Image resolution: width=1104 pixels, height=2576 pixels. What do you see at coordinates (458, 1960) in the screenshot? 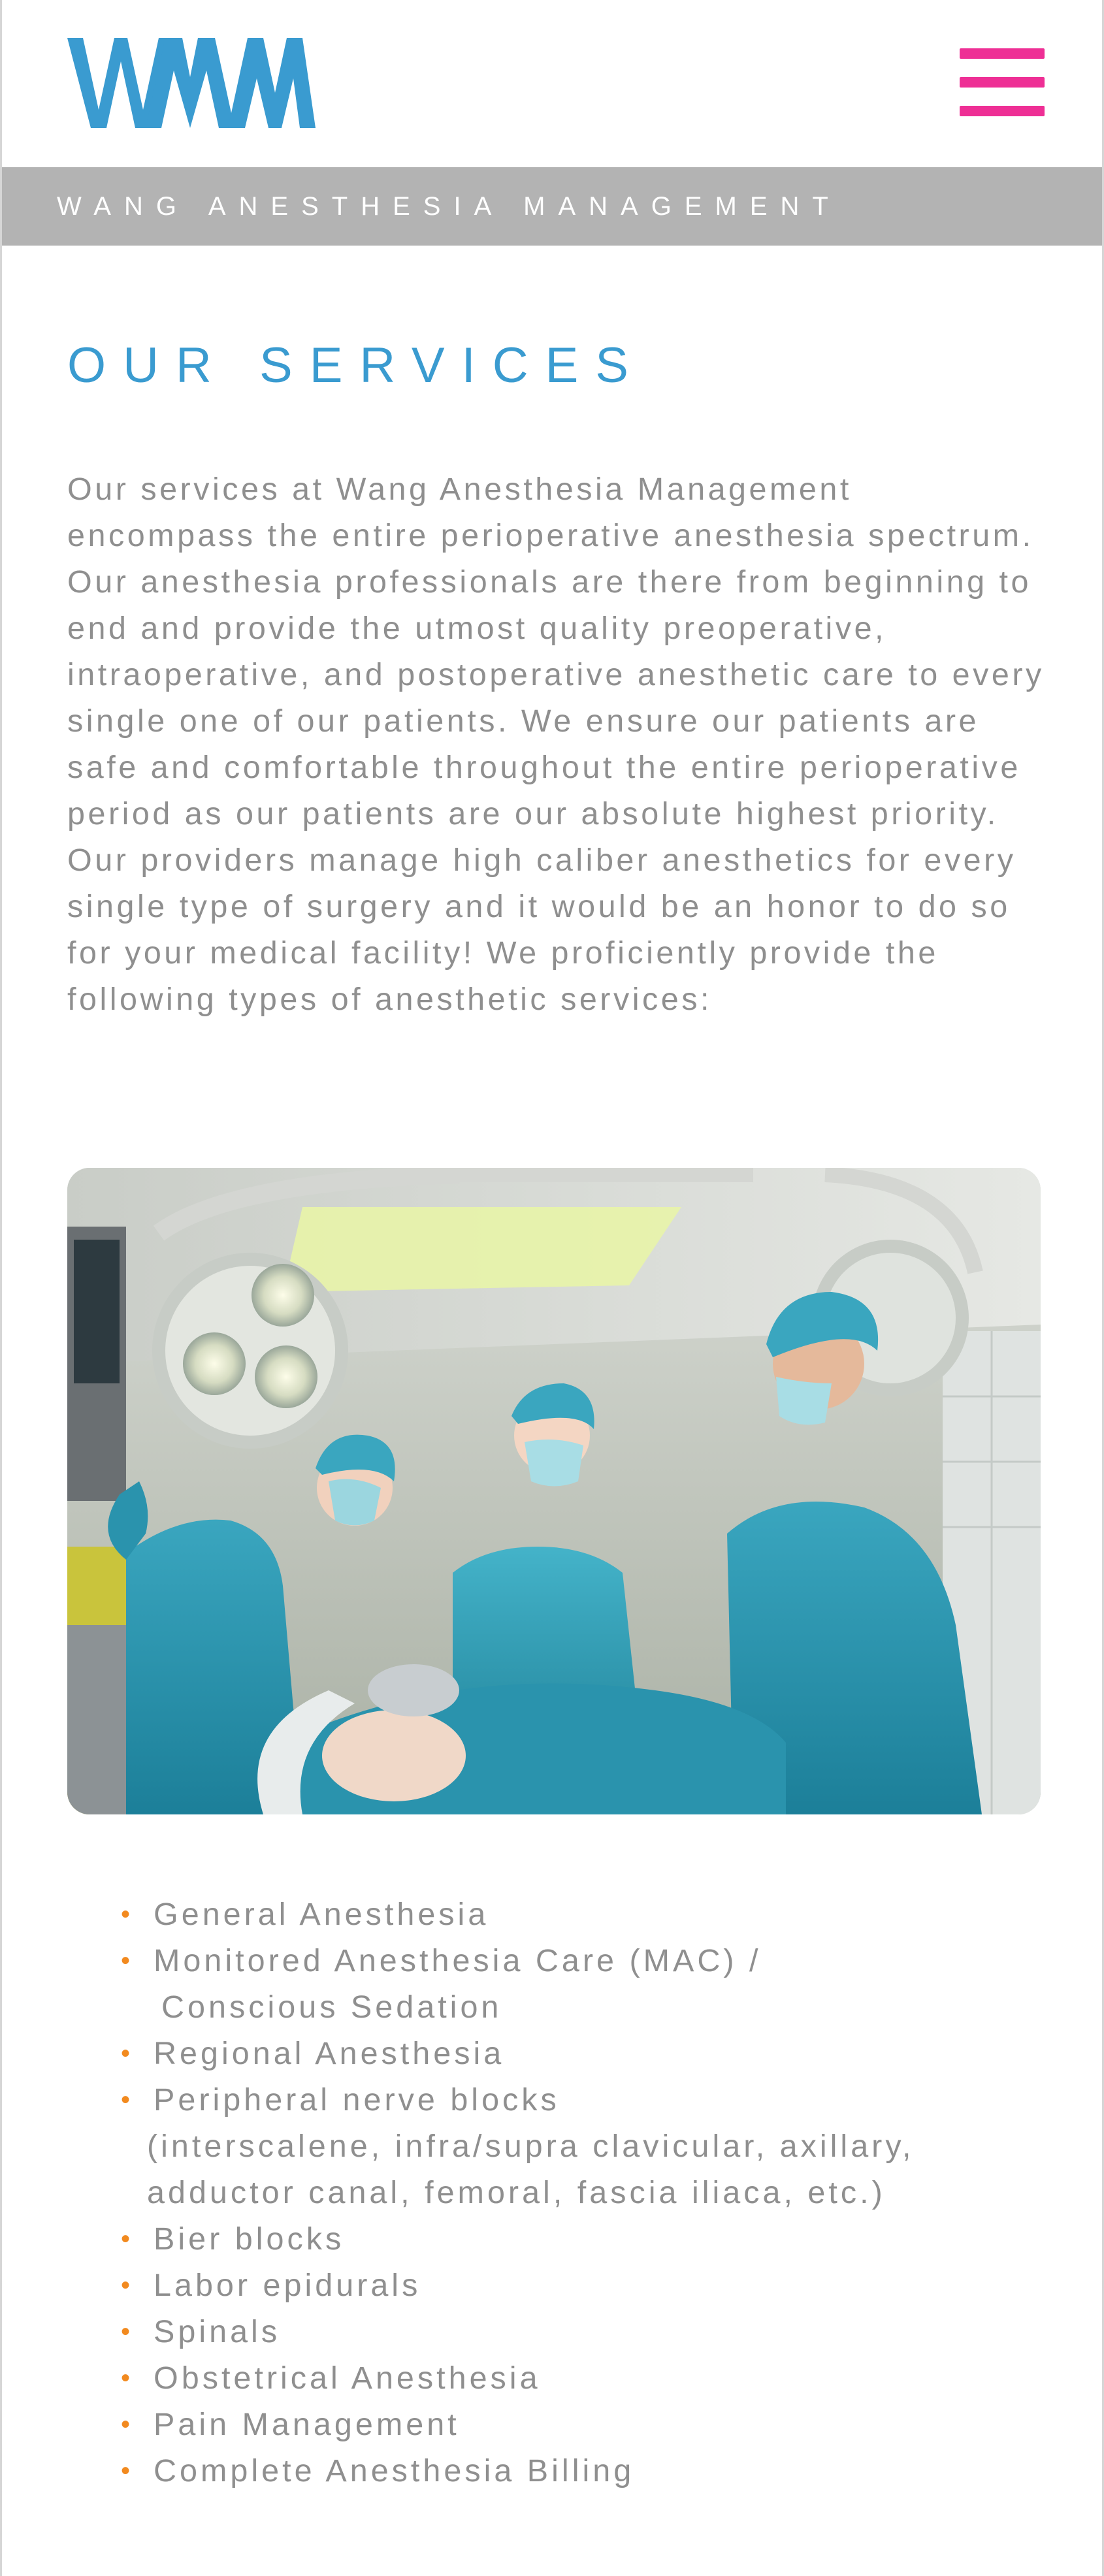
I see `service-label: Monitored Anesthesia Care (MAC) /` at bounding box center [458, 1960].